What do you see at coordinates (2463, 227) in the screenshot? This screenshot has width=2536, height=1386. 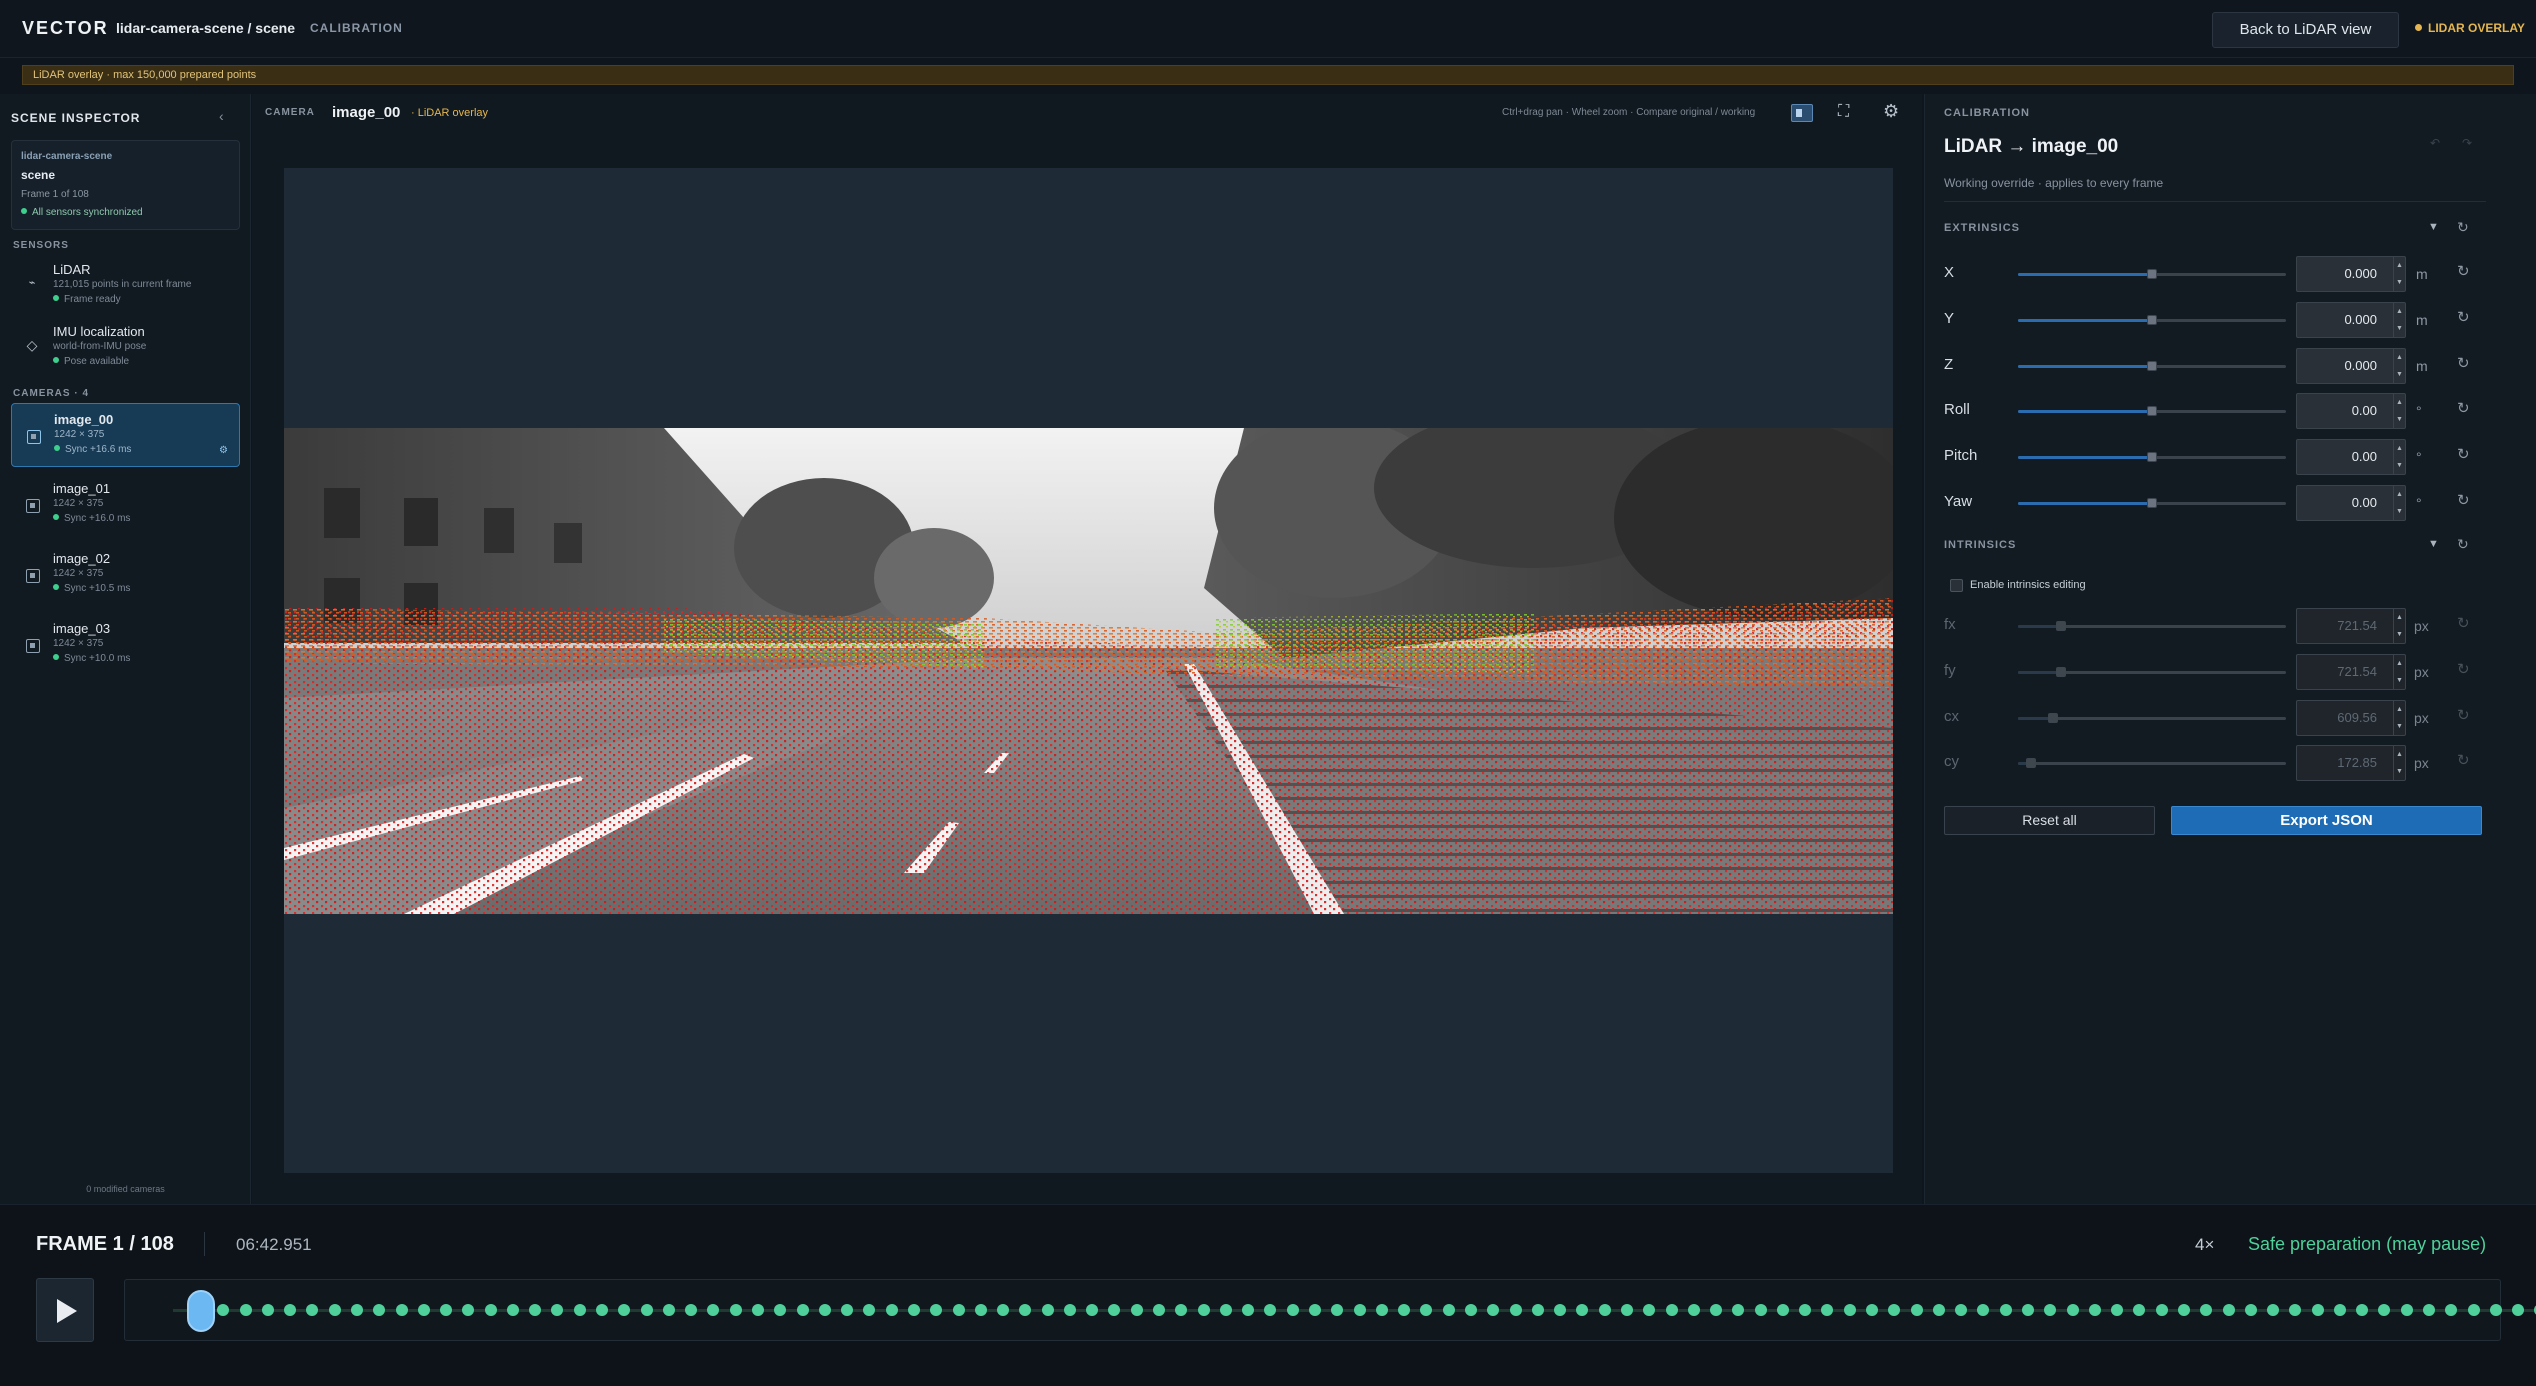 I see `reset-extrinsics-icon: ↻` at bounding box center [2463, 227].